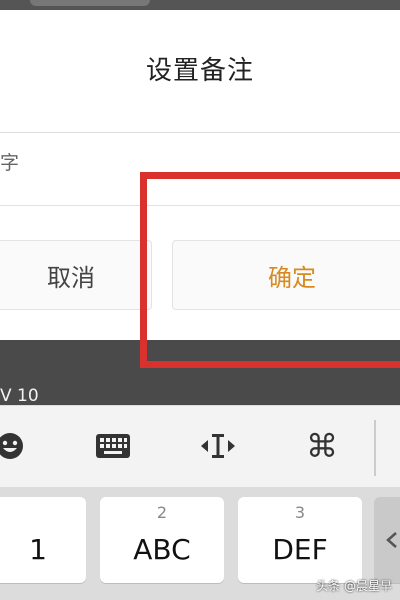 The width and height of the screenshot is (400, 600). What do you see at coordinates (162, 549) in the screenshot?
I see `key-label: ABC` at bounding box center [162, 549].